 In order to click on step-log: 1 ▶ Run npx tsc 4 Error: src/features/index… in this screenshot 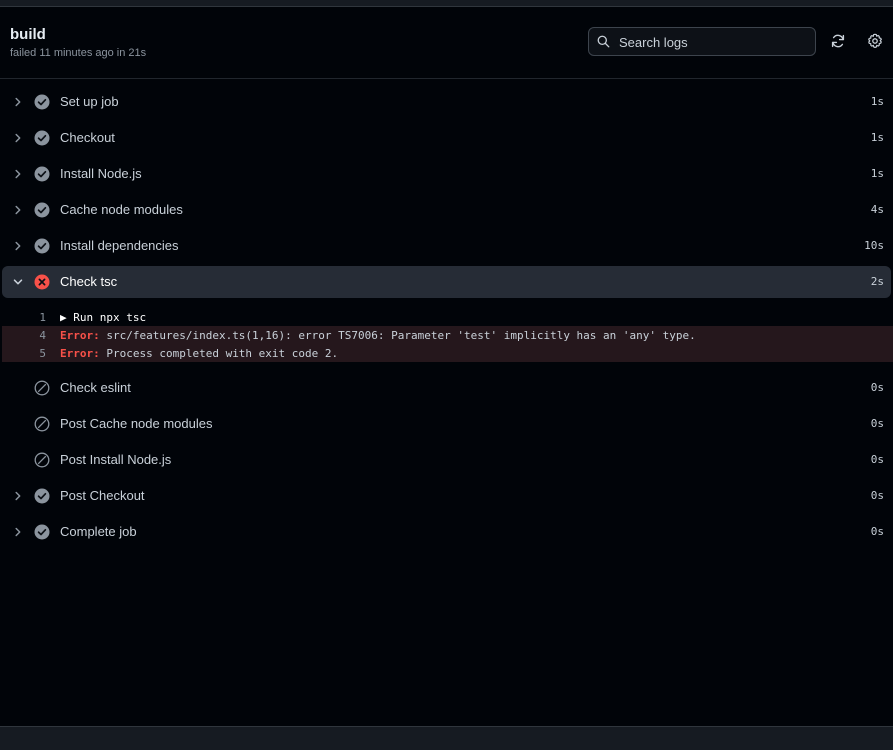, I will do `click(446, 335)`.